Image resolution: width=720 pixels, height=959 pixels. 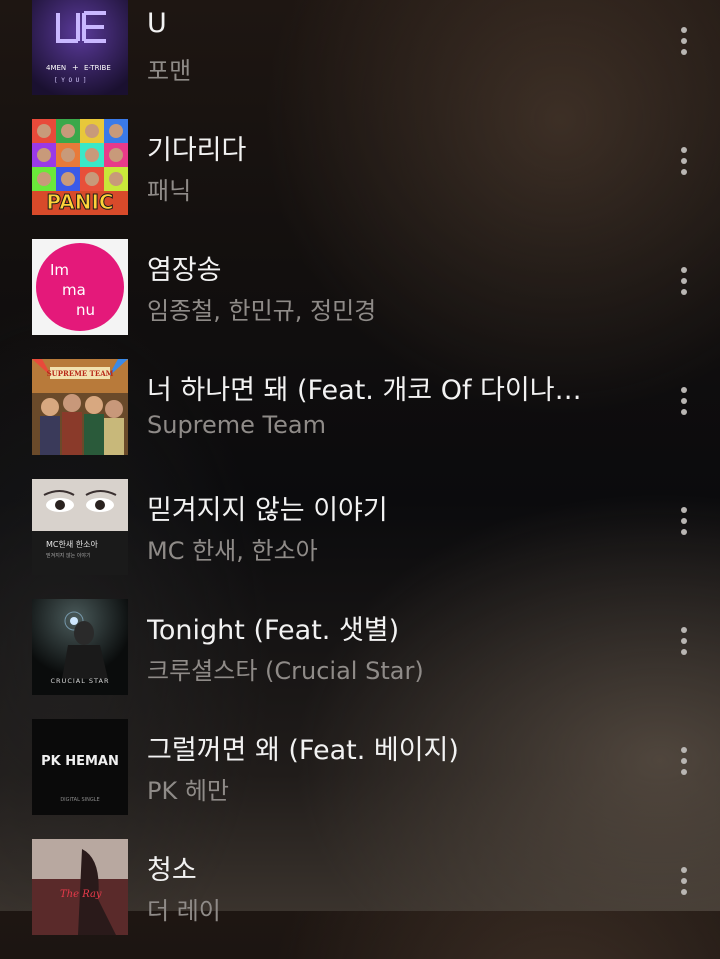 What do you see at coordinates (68, 555) in the screenshot?
I see `svg-text: 믿겨지지 않는 이야기` at bounding box center [68, 555].